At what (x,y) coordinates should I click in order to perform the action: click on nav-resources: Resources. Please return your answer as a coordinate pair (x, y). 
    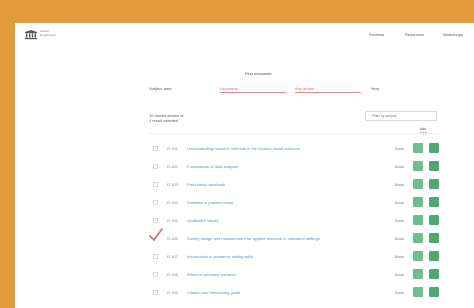
    Looking at the image, I should click on (414, 34).